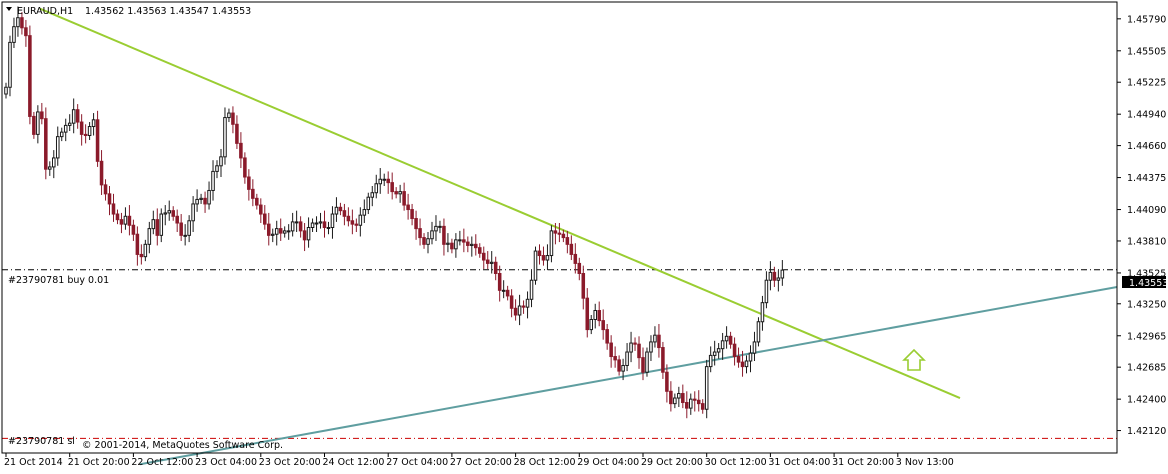 This screenshot has width=1168, height=474. What do you see at coordinates (672, 462) in the screenshot?
I see `x-tick-label: 29 Oct 20:00` at bounding box center [672, 462].